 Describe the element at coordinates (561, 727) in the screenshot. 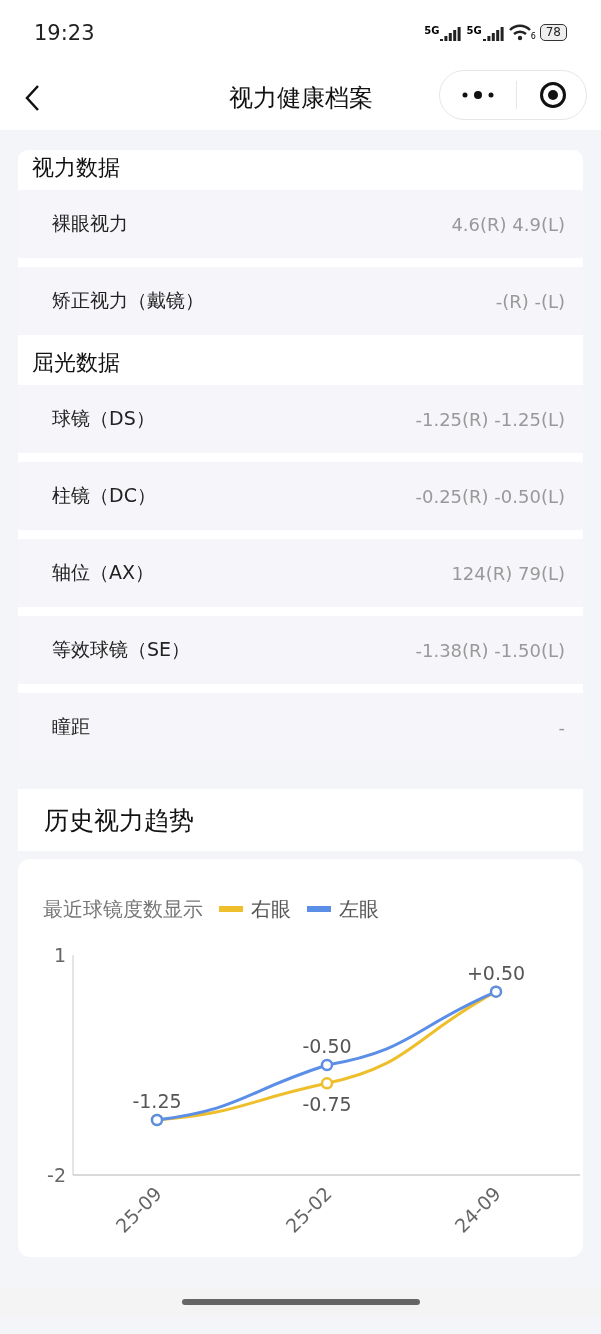

I see `row-value: -` at that location.